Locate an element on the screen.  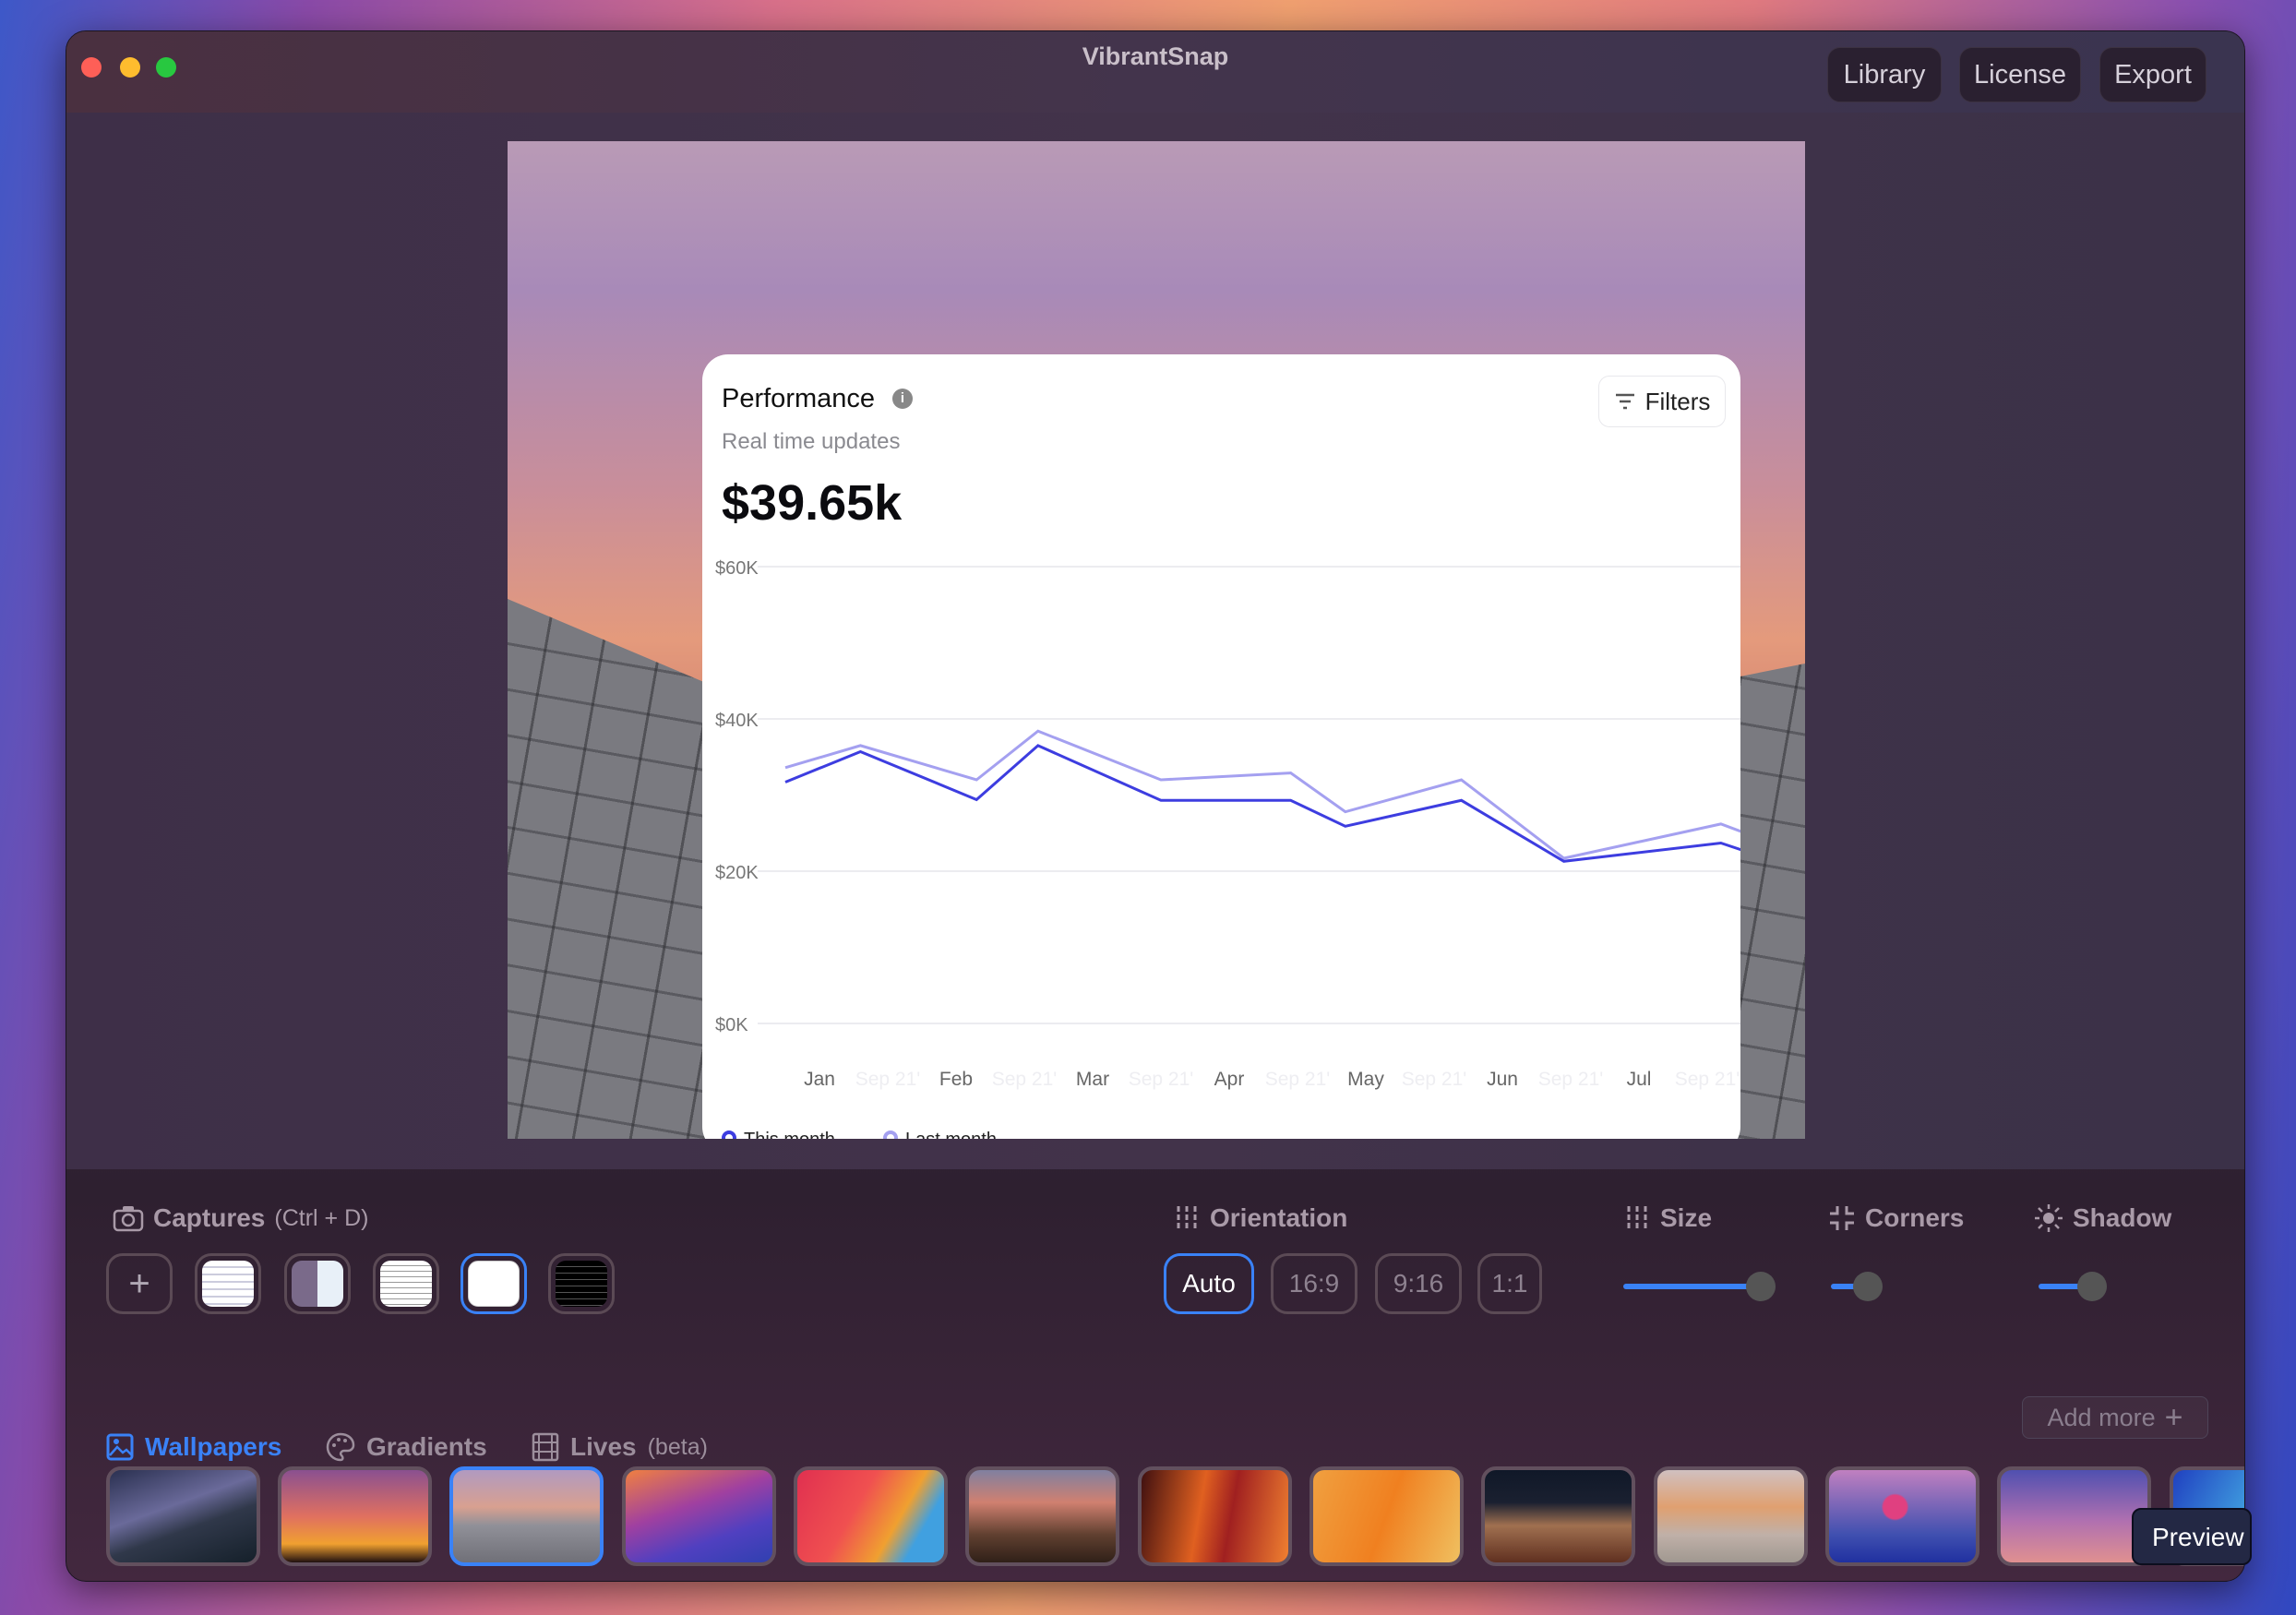
y-tick-label: $40K is located at coordinates (737, 721).